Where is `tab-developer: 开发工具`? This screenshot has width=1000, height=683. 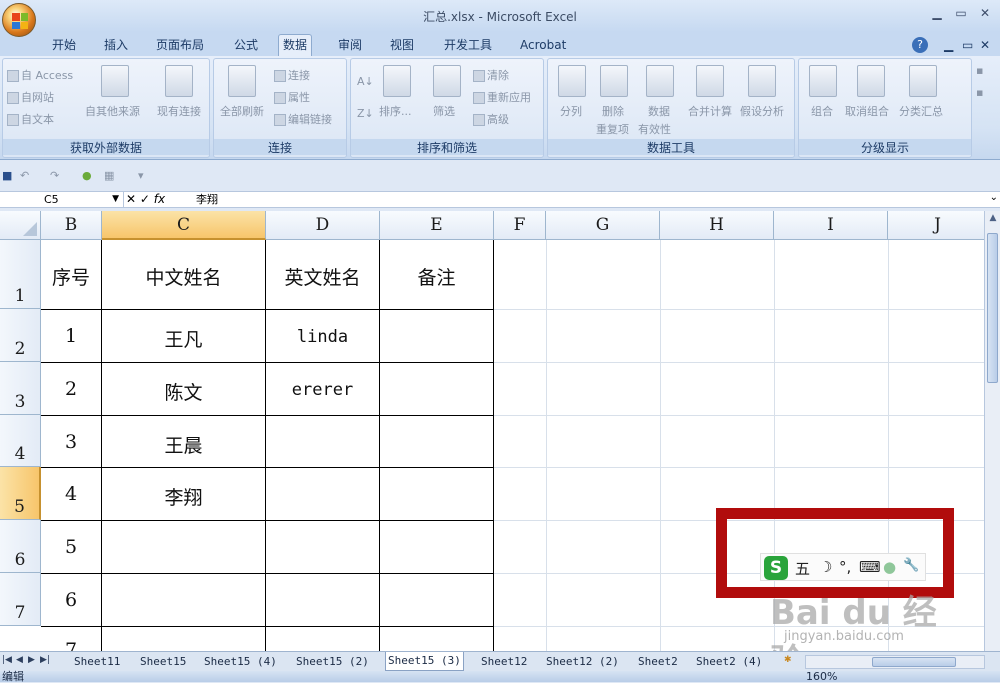
tab-developer: 开发工具 is located at coordinates (468, 46).